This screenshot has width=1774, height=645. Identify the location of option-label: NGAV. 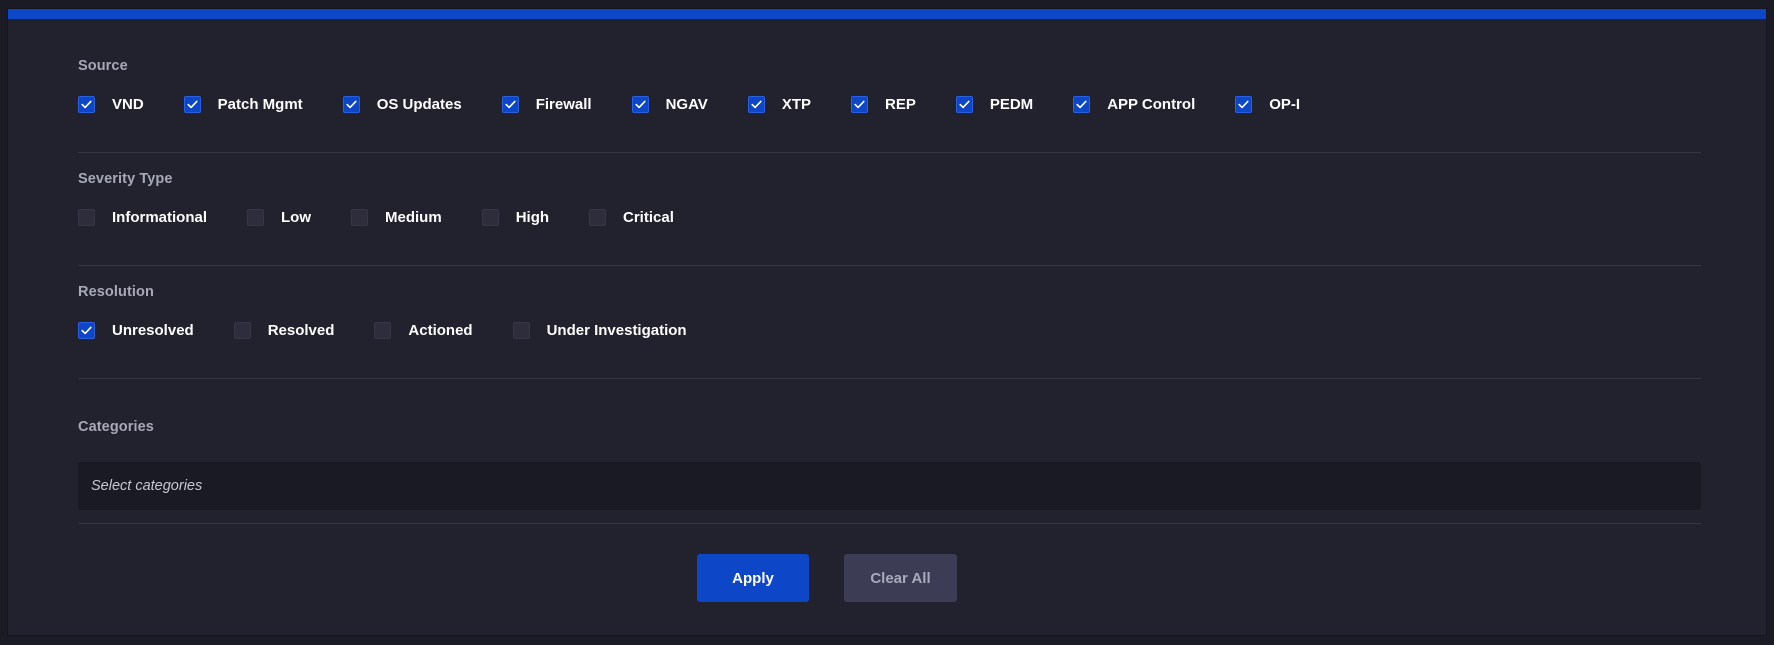
(686, 104).